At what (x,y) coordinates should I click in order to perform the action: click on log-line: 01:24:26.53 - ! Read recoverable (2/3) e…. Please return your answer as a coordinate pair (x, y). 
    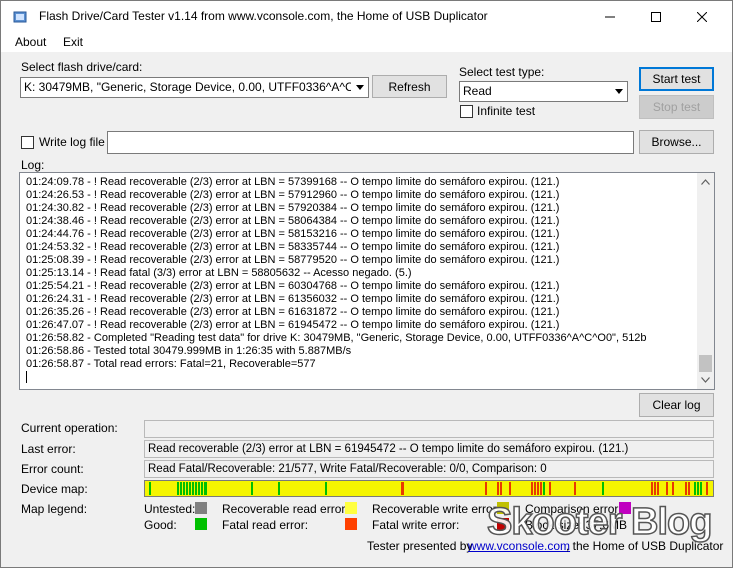
    Looking at the image, I should click on (293, 194).